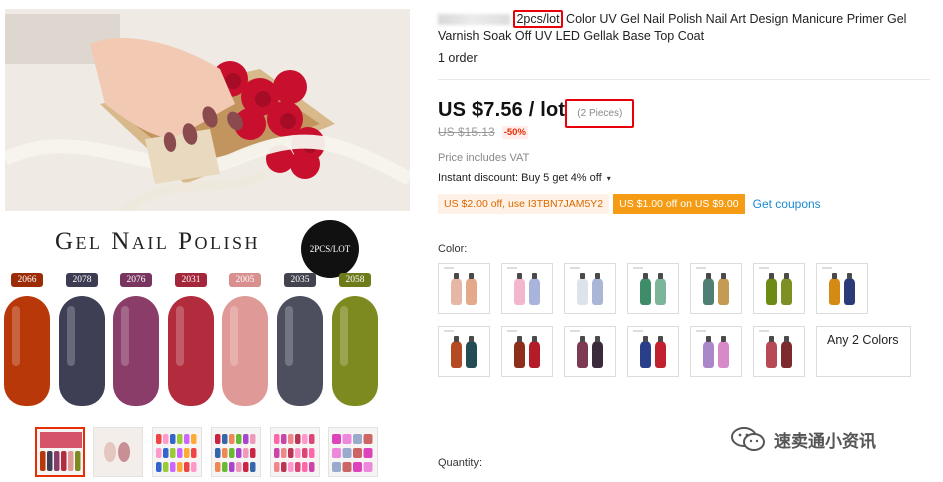  Describe the element at coordinates (453, 249) in the screenshot. I see `color-label: Color:` at that location.